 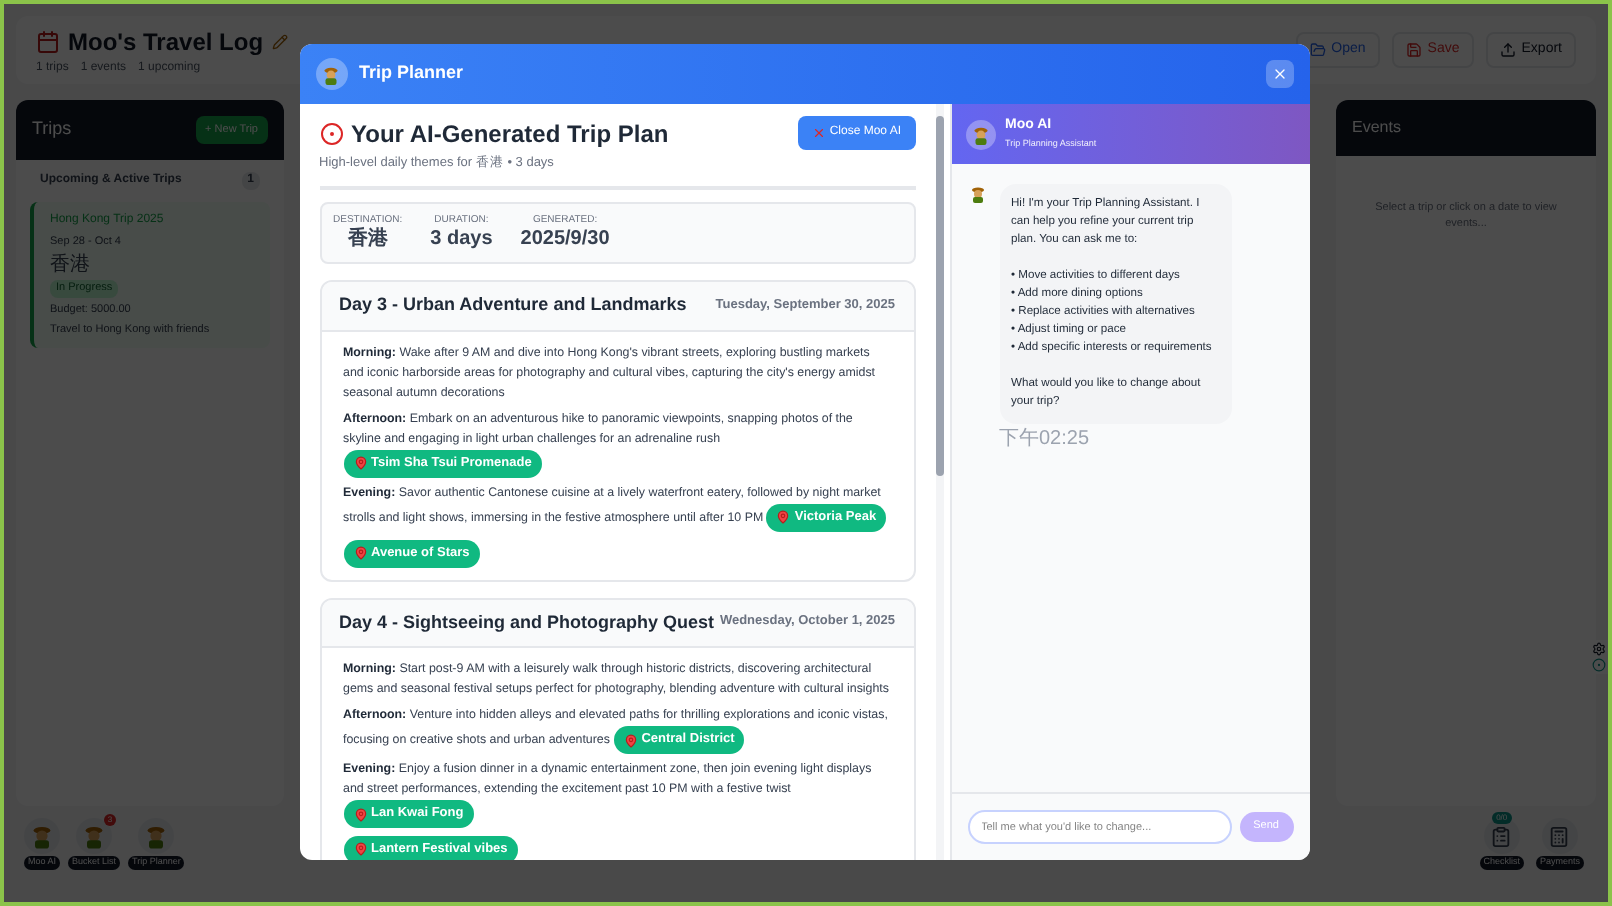 I want to click on close-button, so click(x=1279, y=74).